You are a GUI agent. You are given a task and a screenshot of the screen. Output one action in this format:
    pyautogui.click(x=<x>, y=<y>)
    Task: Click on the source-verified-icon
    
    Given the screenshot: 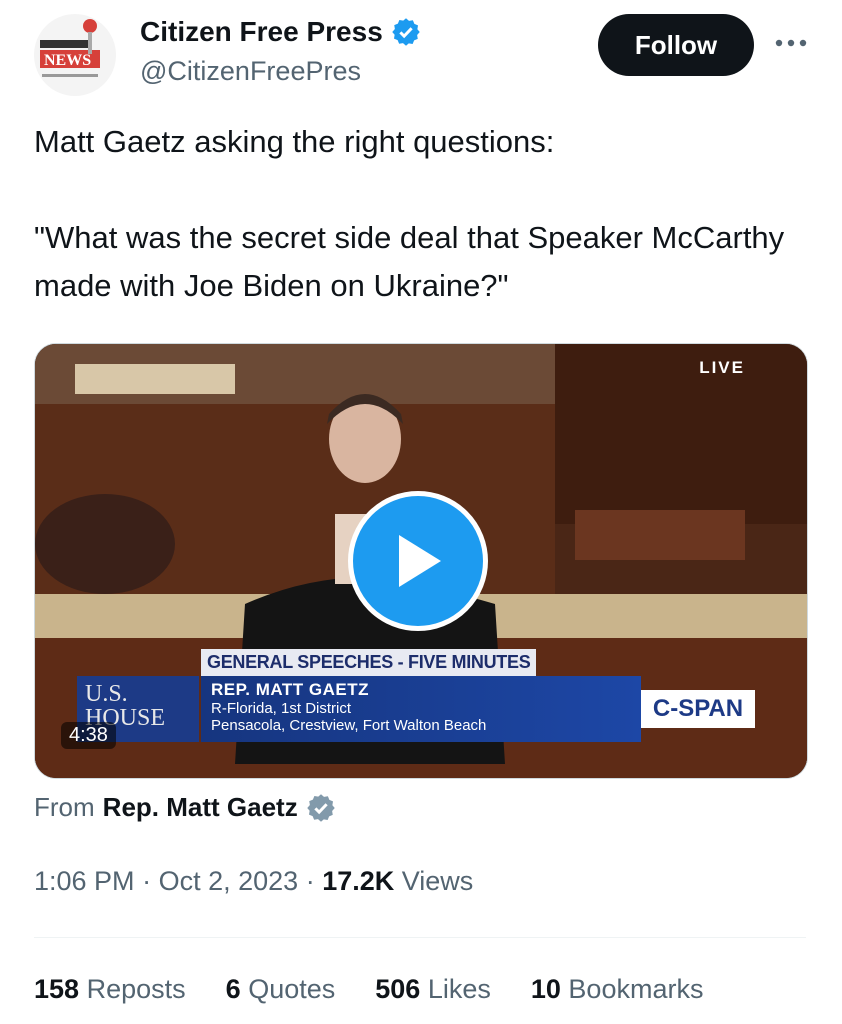 What is the action you would take?
    pyautogui.click(x=320, y=807)
    